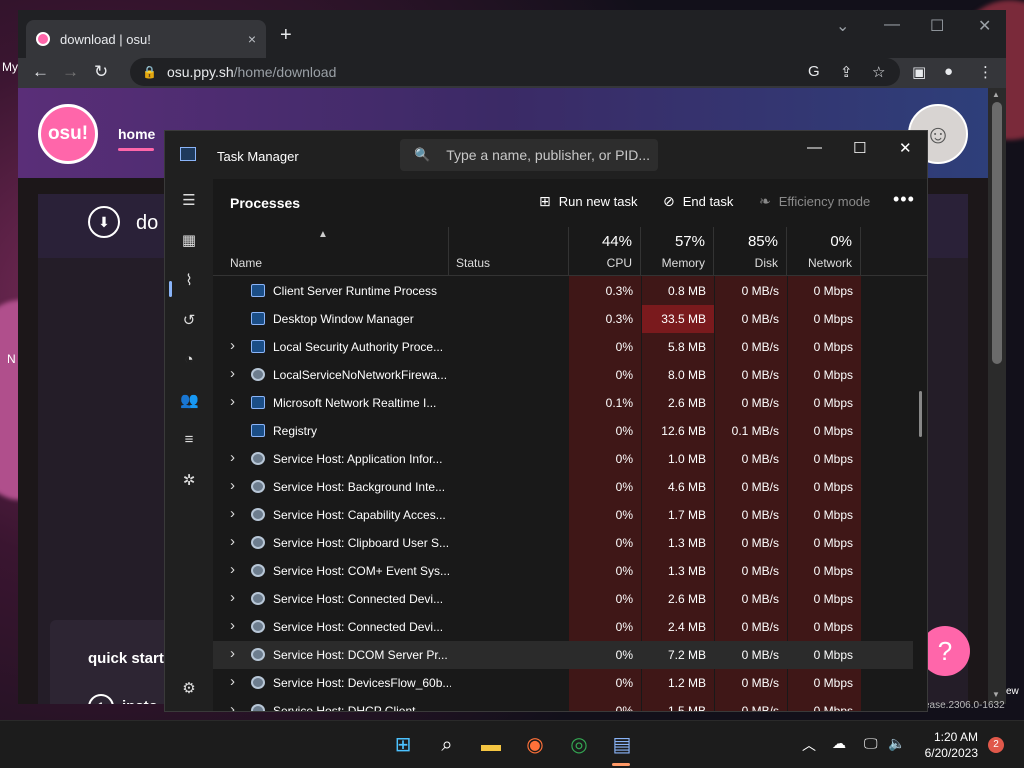 Image resolution: width=1024 pixels, height=768 pixels. Describe the element at coordinates (824, 251) in the screenshot. I see `column-header-network: 0% Network` at that location.